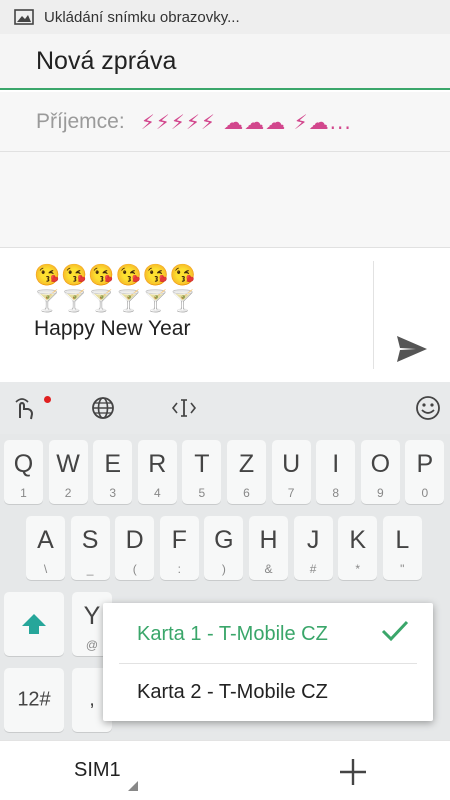  Describe the element at coordinates (246, 464) in the screenshot. I see `key-main-char: Z` at that location.